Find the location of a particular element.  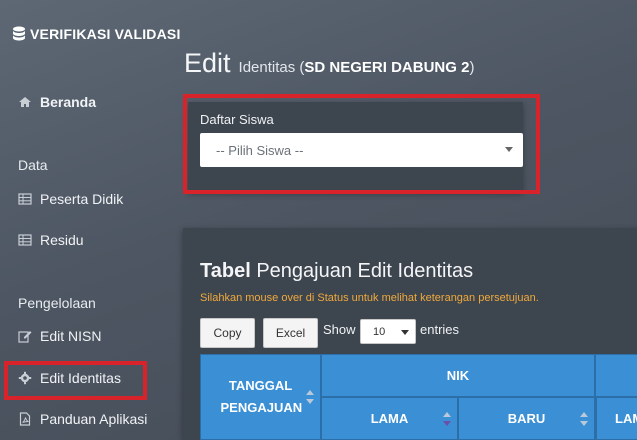

home-icon is located at coordinates (25, 102).